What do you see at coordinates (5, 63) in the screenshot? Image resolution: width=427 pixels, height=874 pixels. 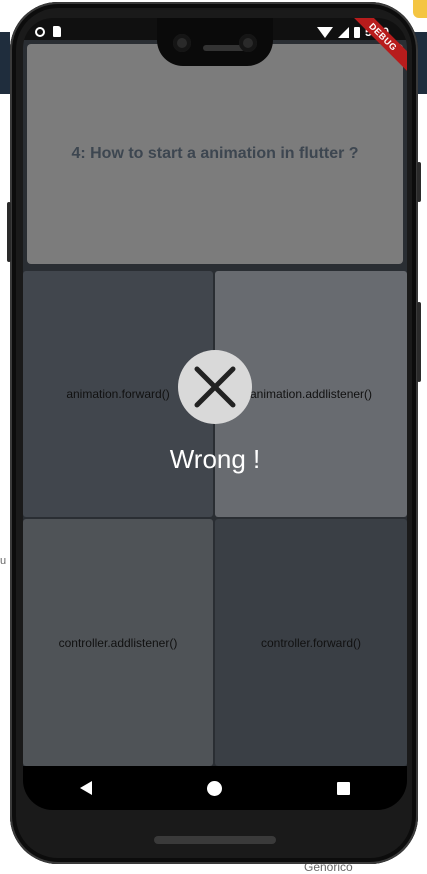 I see `background-header-left` at bounding box center [5, 63].